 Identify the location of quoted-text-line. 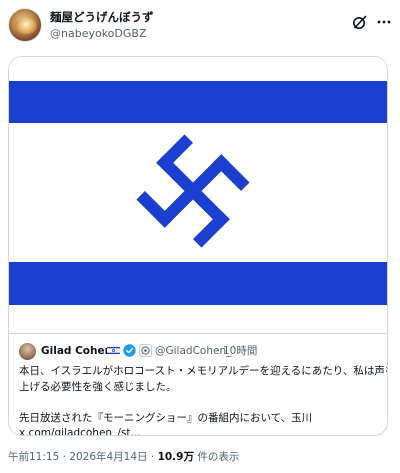
(200, 403).